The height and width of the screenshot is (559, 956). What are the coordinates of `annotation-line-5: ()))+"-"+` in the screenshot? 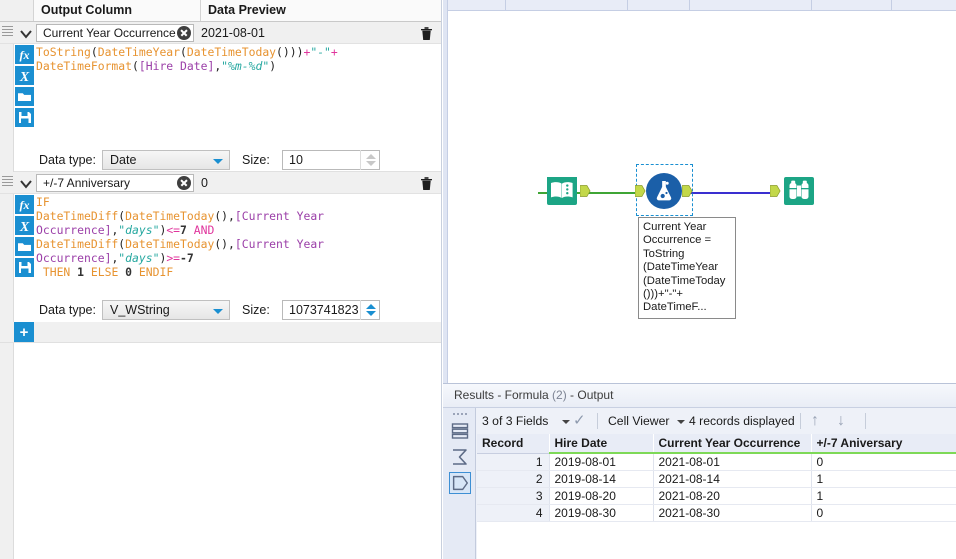 It's located at (663, 294).